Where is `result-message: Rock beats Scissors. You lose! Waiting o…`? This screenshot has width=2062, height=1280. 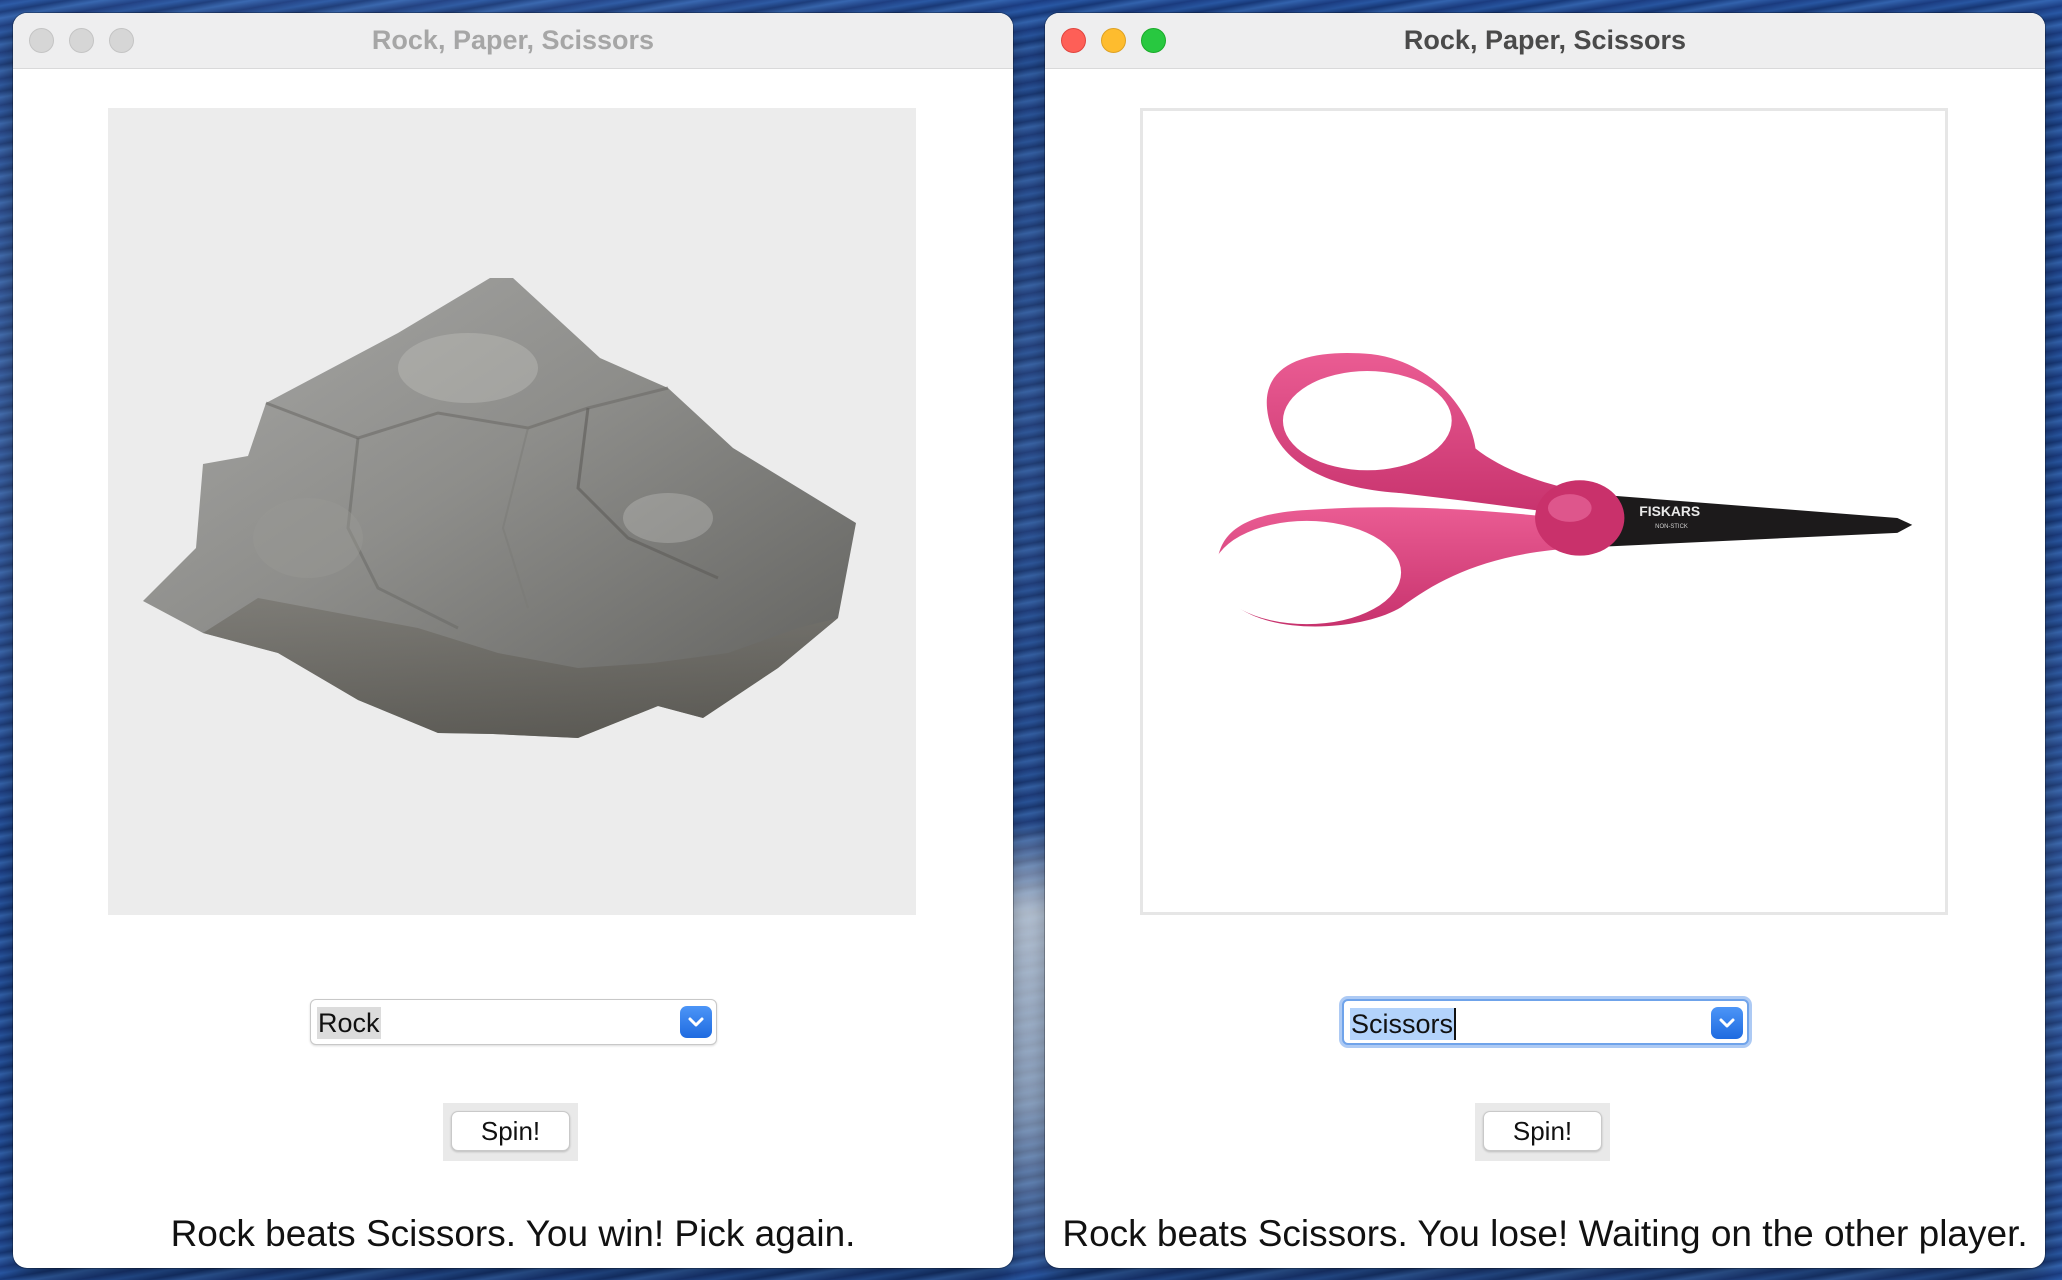
result-message: Rock beats Scissors. You lose! Waiting o… is located at coordinates (1545, 1233).